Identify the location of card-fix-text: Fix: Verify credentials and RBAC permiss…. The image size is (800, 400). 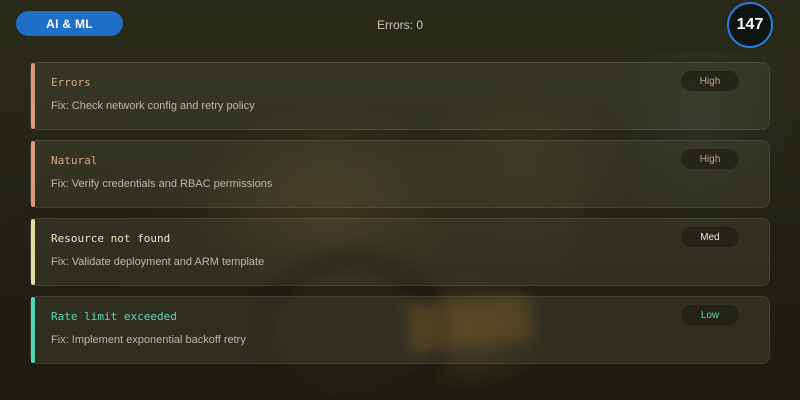
(162, 184).